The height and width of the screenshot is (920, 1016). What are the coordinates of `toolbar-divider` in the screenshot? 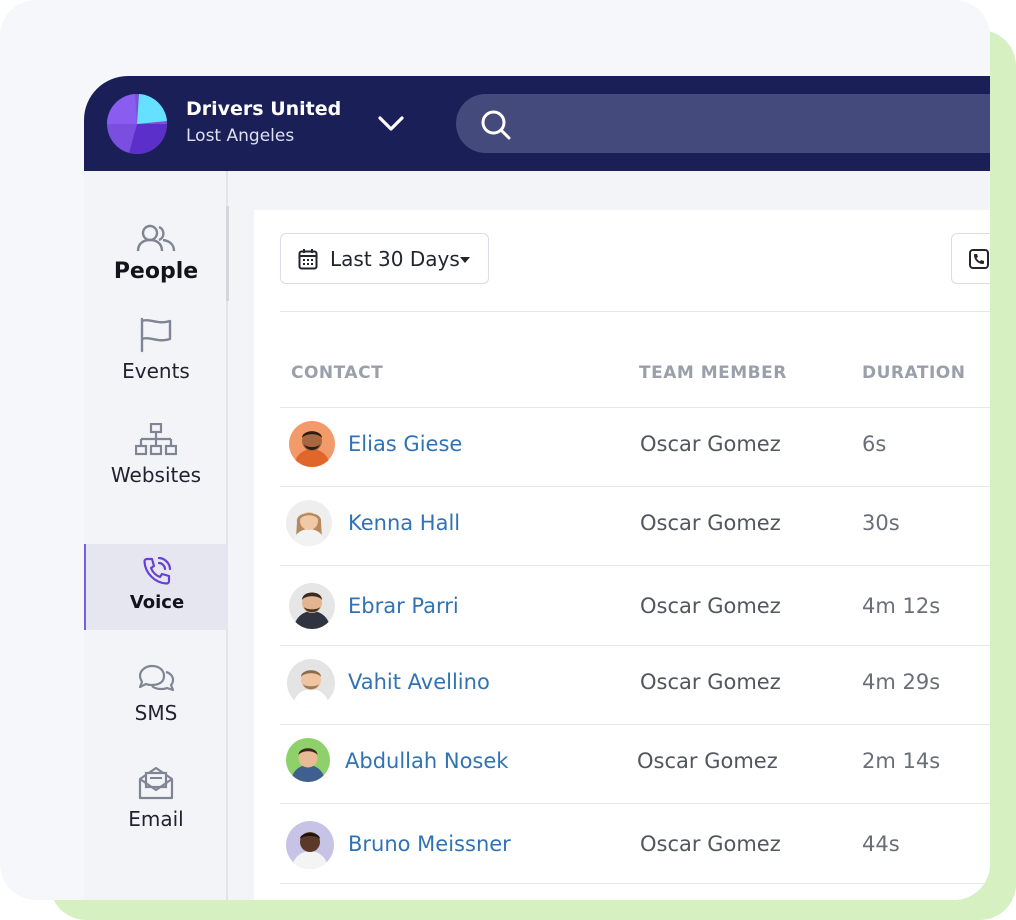 It's located at (635, 311).